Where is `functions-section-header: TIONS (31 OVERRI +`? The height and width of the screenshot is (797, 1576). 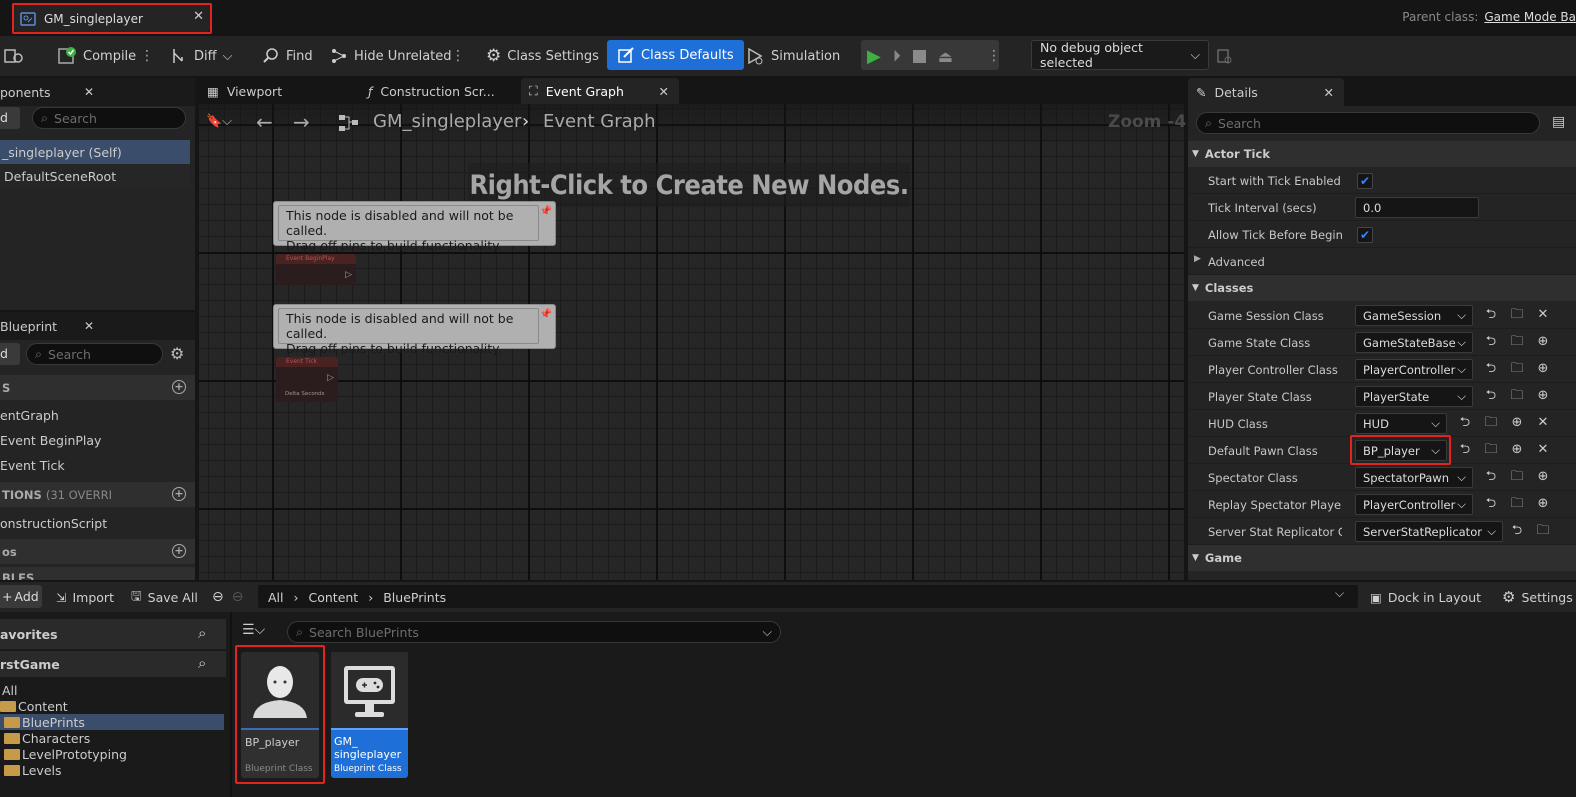 functions-section-header: TIONS (31 OVERRI + is located at coordinates (97, 494).